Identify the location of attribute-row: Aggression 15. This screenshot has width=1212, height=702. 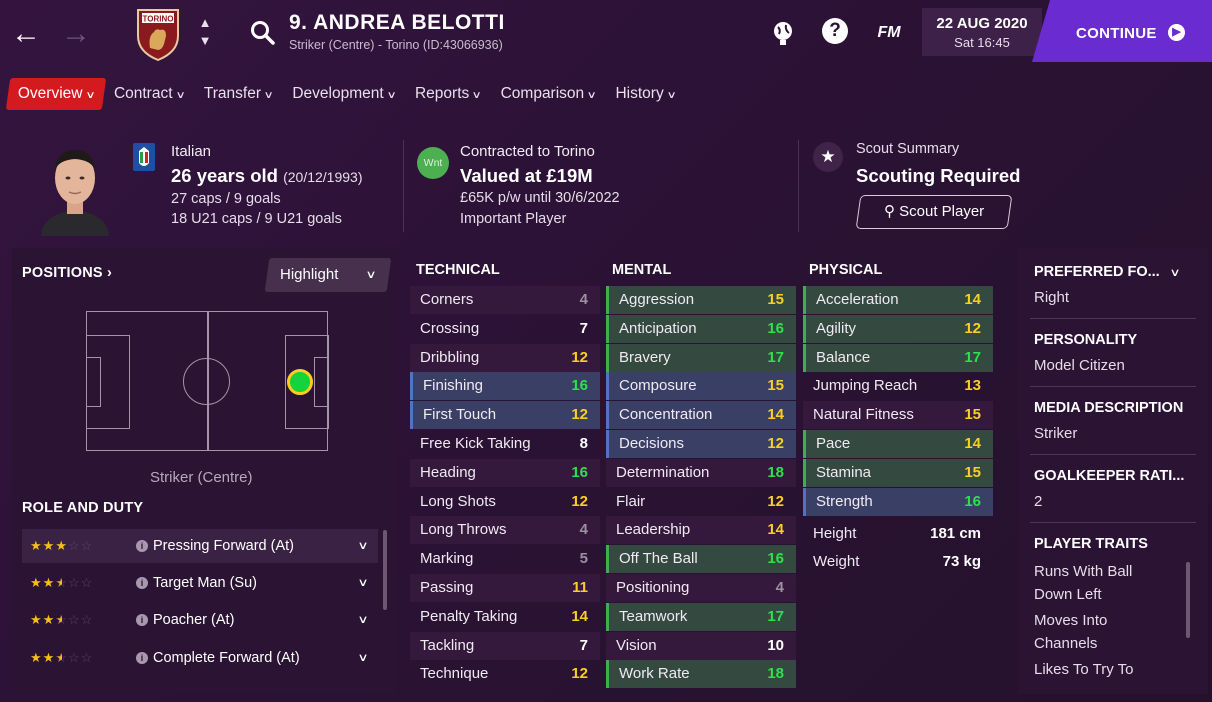
(701, 300).